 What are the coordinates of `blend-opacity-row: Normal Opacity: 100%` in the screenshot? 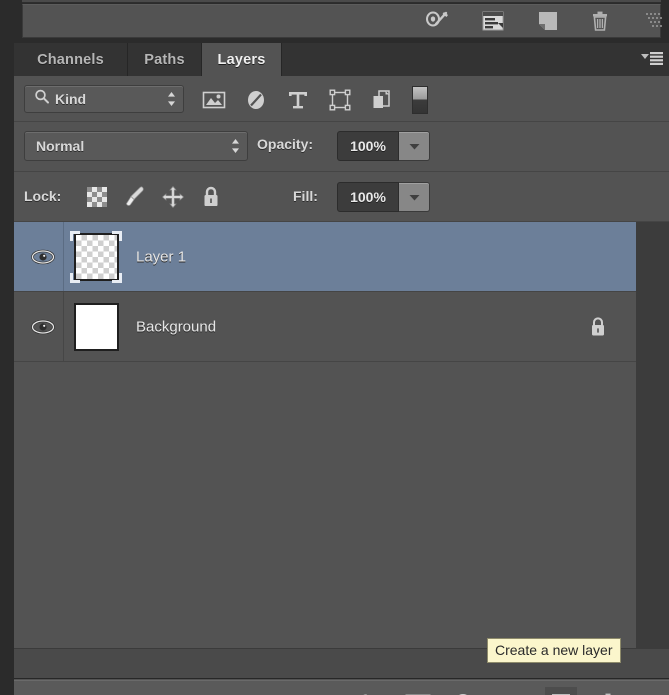 It's located at (341, 147).